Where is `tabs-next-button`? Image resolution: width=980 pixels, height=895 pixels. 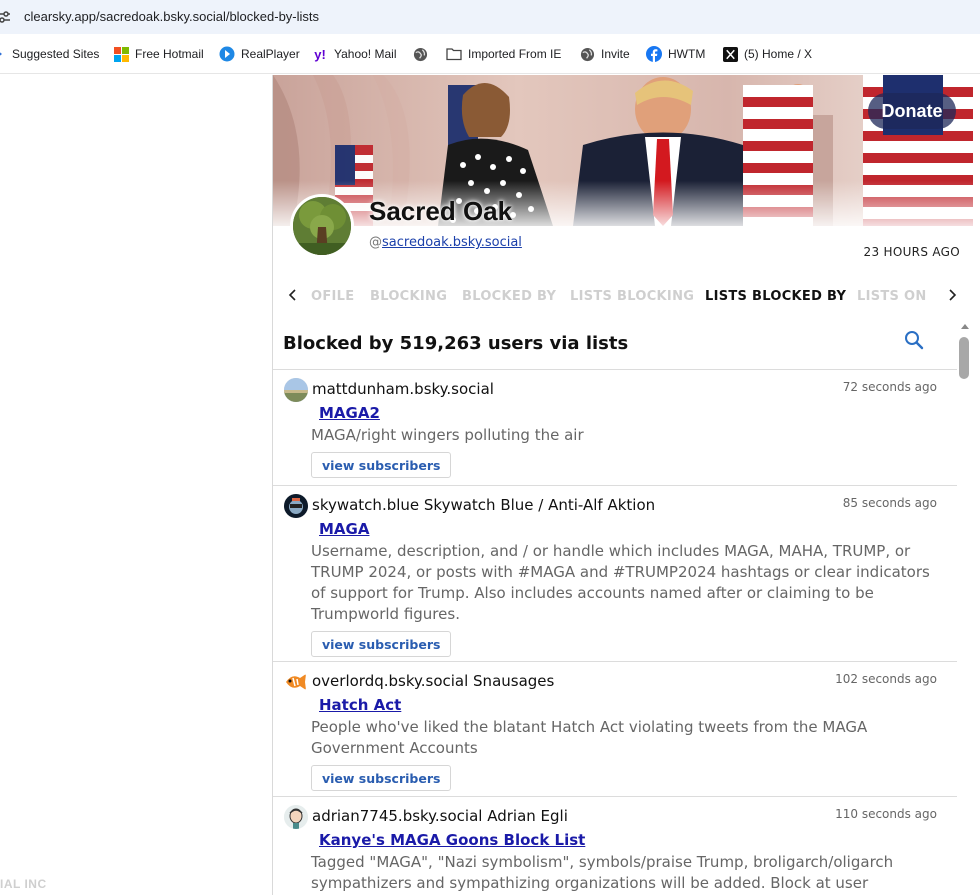 tabs-next-button is located at coordinates (952, 295).